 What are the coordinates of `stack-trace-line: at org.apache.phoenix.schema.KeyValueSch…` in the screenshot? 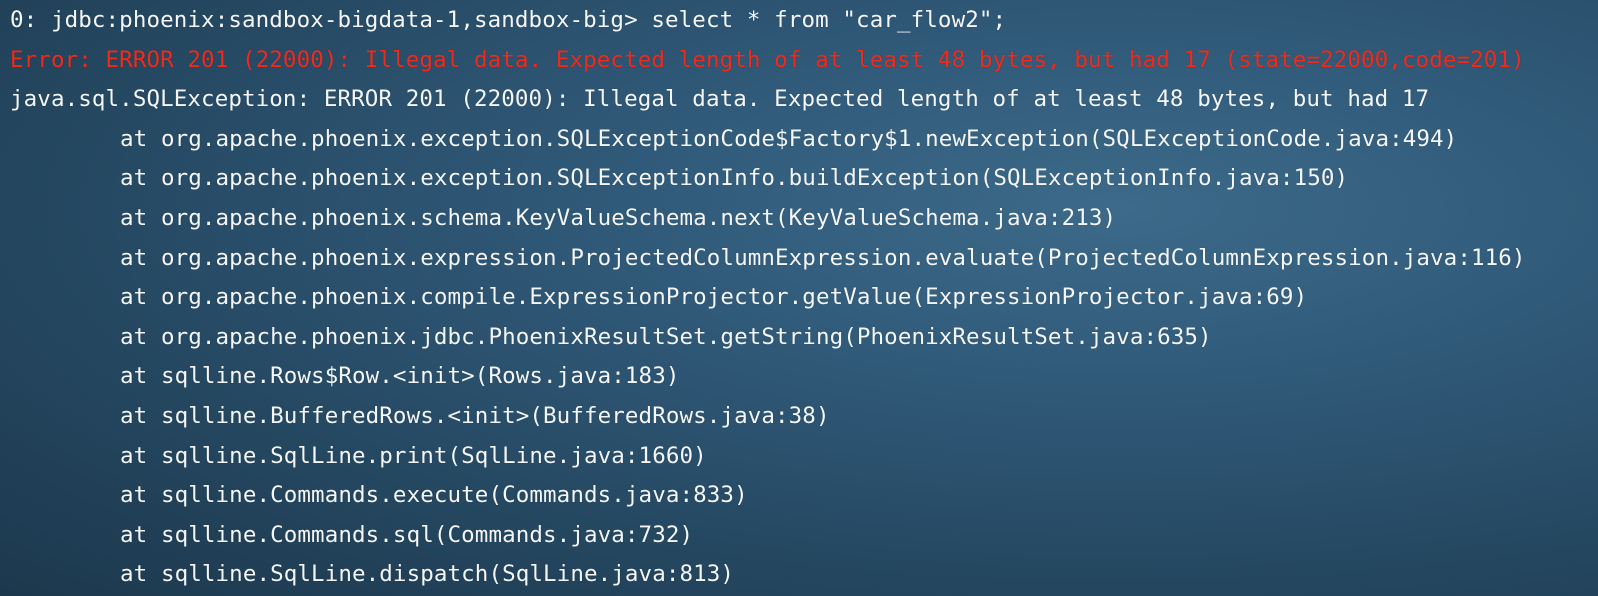 It's located at (618, 217).